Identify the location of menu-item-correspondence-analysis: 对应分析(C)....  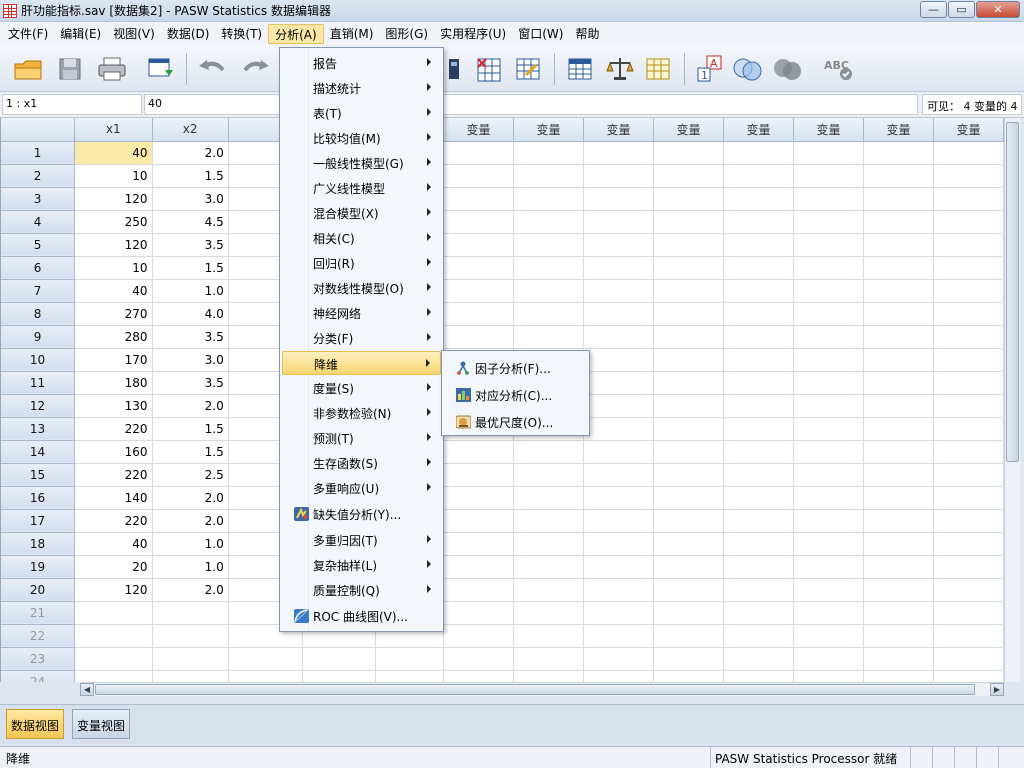
(516, 394).